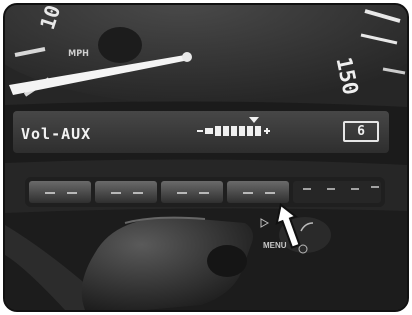 The width and height of the screenshot is (412, 315). I want to click on speed-unit-label: MPH, so click(78, 54).